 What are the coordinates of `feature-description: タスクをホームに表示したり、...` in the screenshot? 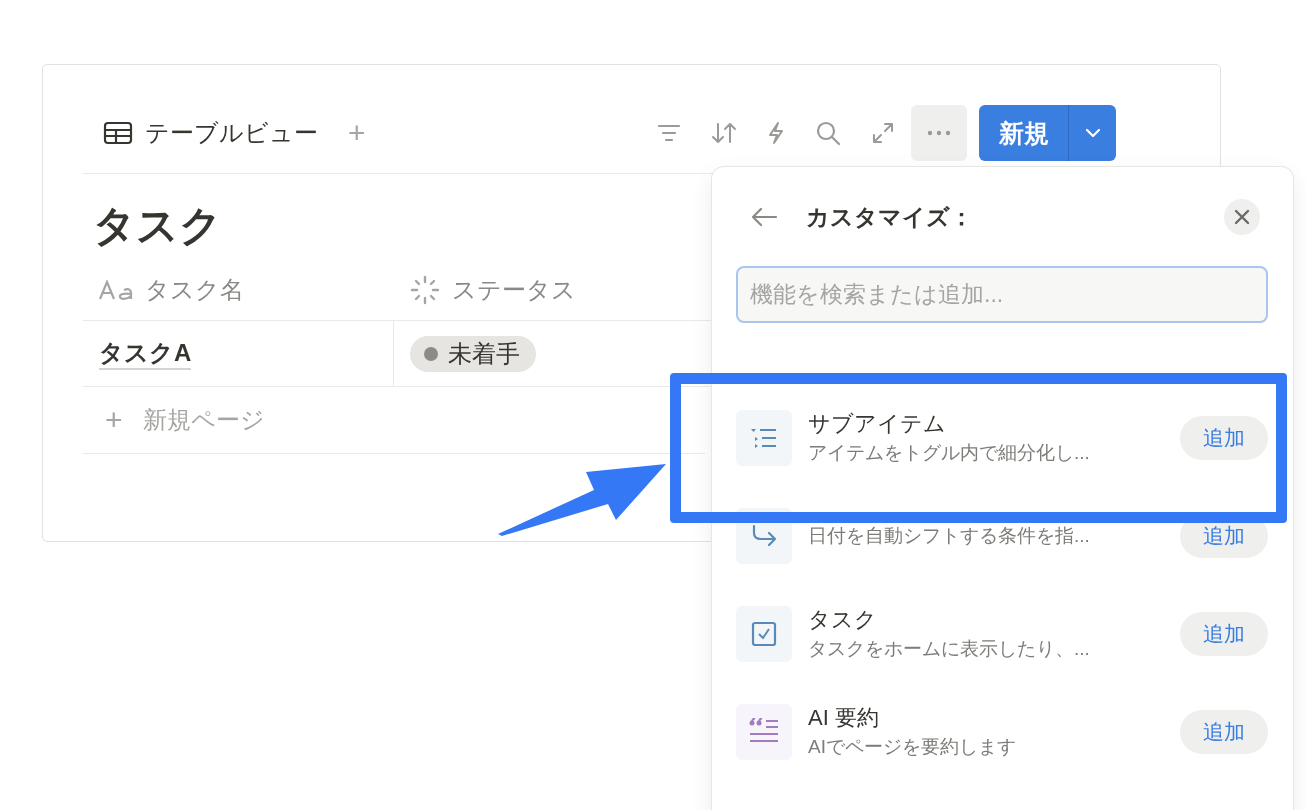 It's located at (949, 649).